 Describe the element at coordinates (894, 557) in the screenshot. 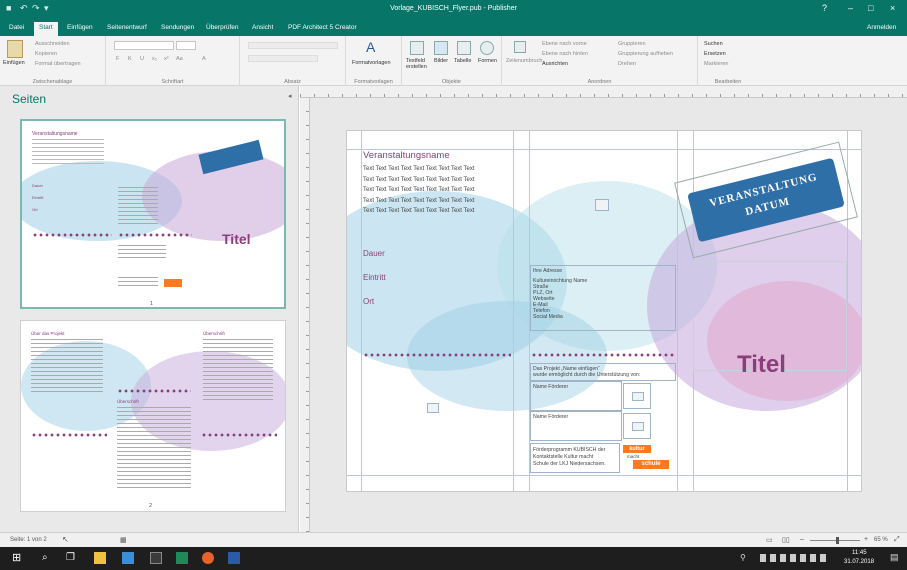

I see `notification-icon: ▤` at that location.